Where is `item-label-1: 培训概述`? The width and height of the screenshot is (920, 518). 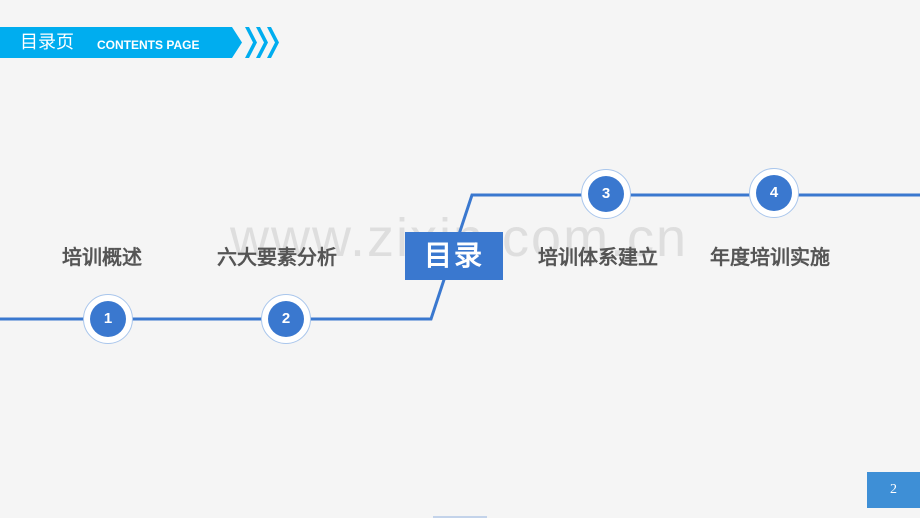 item-label-1: 培训概述 is located at coordinates (102, 257).